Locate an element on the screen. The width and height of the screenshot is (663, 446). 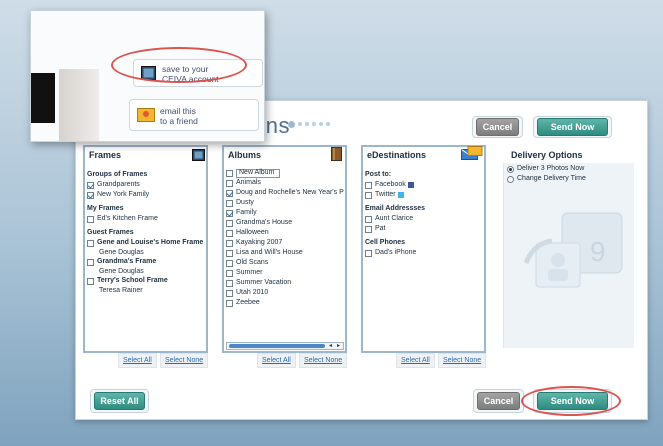
list-item-label: Dusty is located at coordinates (245, 202).